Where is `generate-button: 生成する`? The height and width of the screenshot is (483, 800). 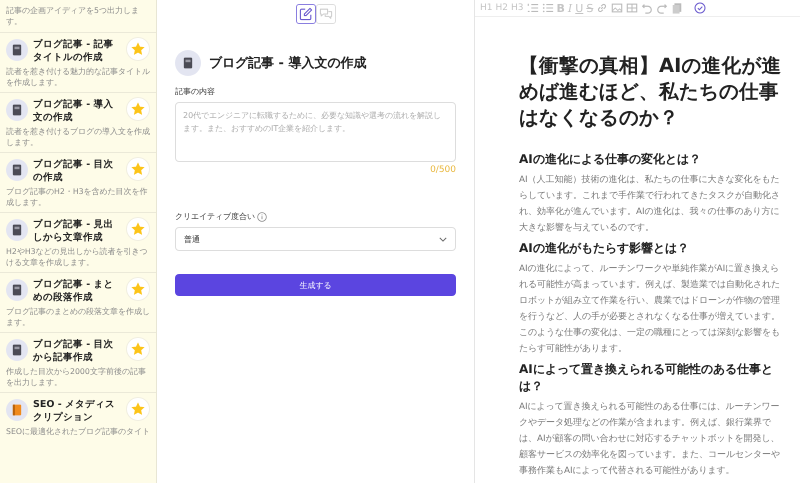 generate-button: 生成する is located at coordinates (315, 285).